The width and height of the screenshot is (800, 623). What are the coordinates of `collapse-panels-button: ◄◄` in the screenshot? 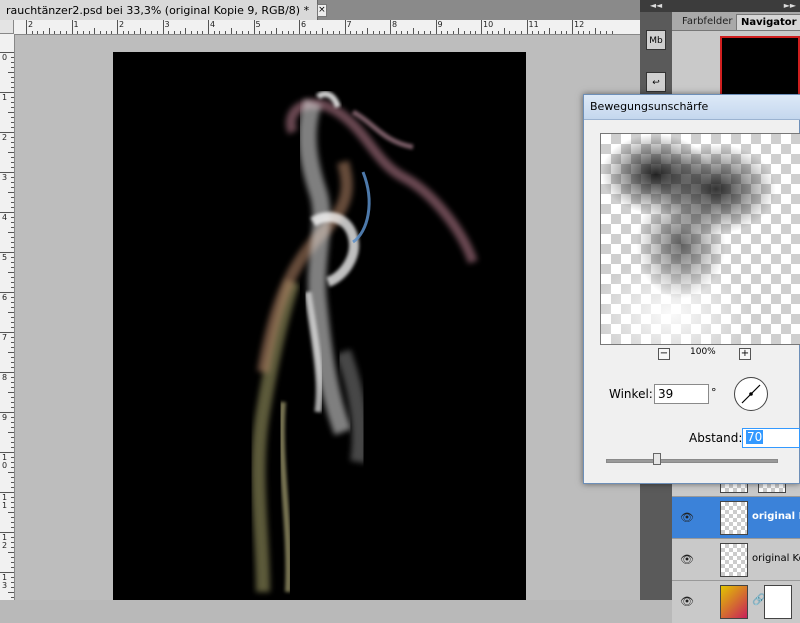 It's located at (656, 6).